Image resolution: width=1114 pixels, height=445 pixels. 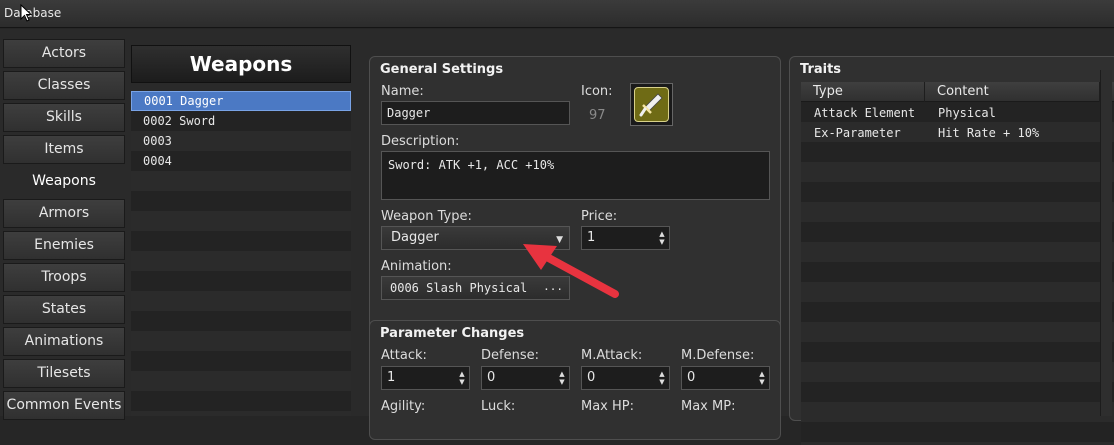 I want to click on dagger-icon, so click(x=651, y=104).